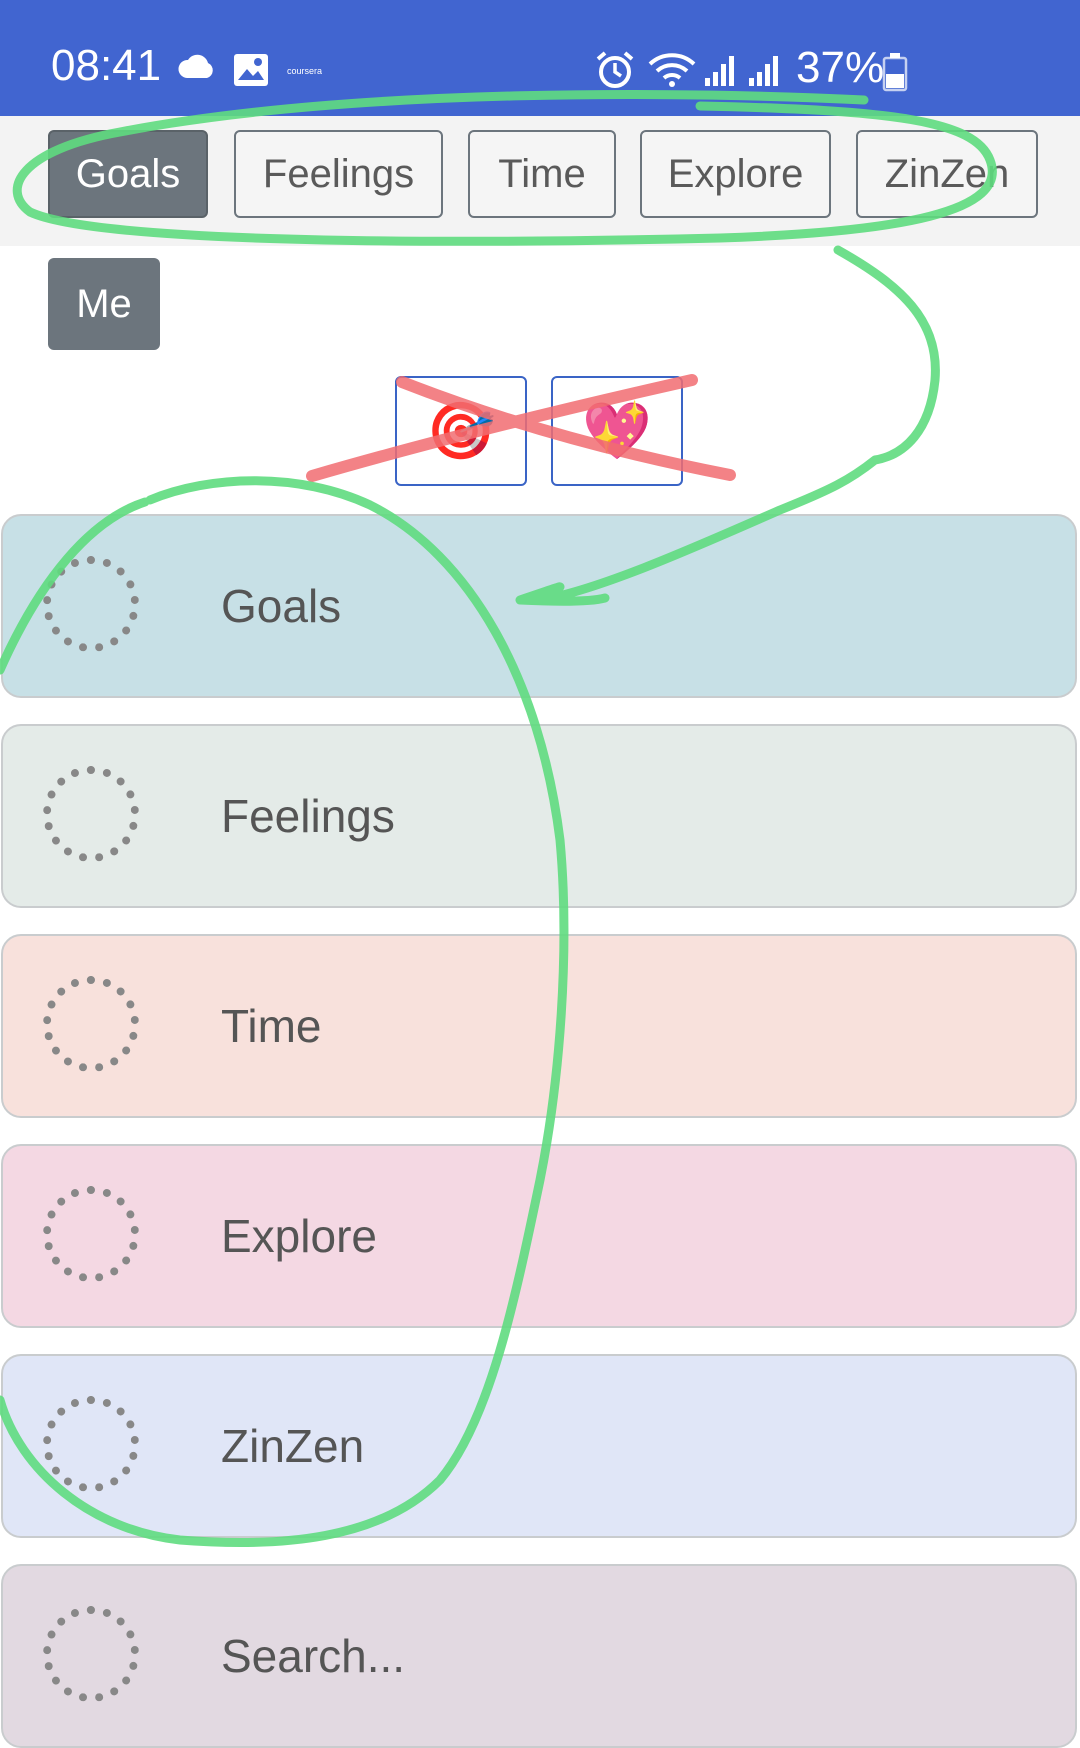 Image resolution: width=1080 pixels, height=1748 pixels. I want to click on alarm-icon, so click(615, 72).